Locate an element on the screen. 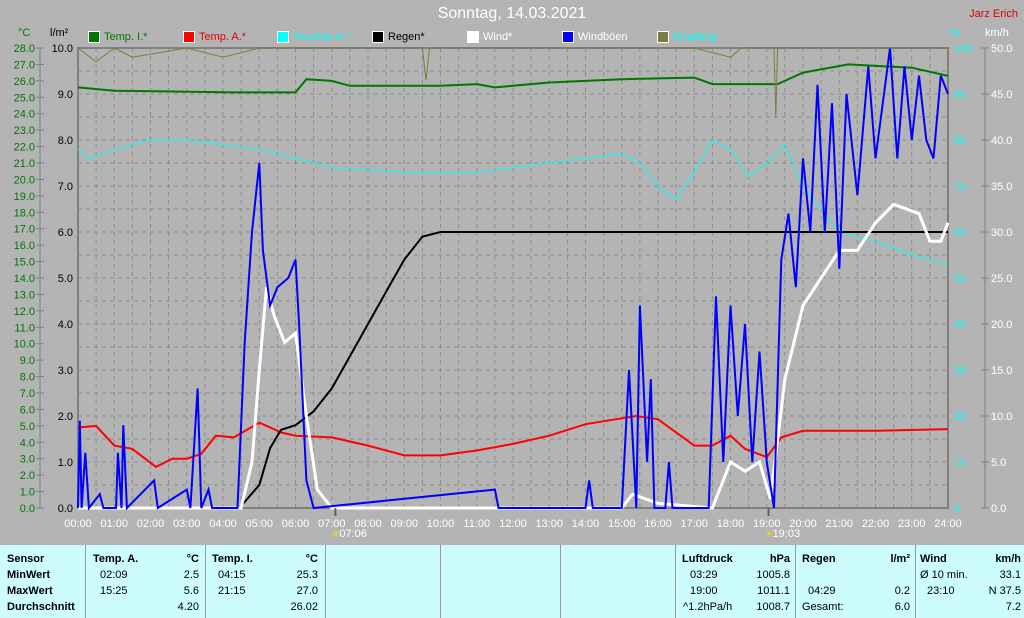  time-tick-label: 04:00 is located at coordinates (223, 524).